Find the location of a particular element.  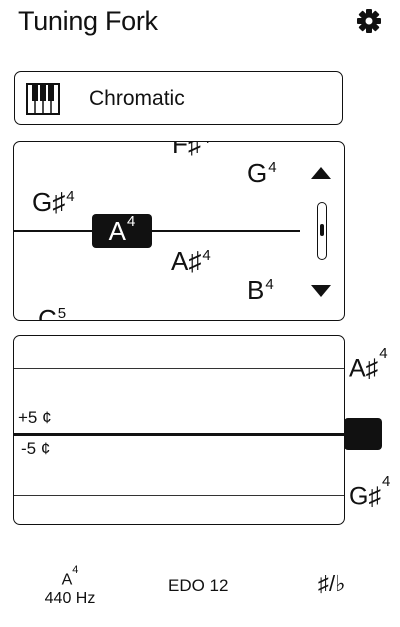

note-c5: C5 is located at coordinates (52, 312).